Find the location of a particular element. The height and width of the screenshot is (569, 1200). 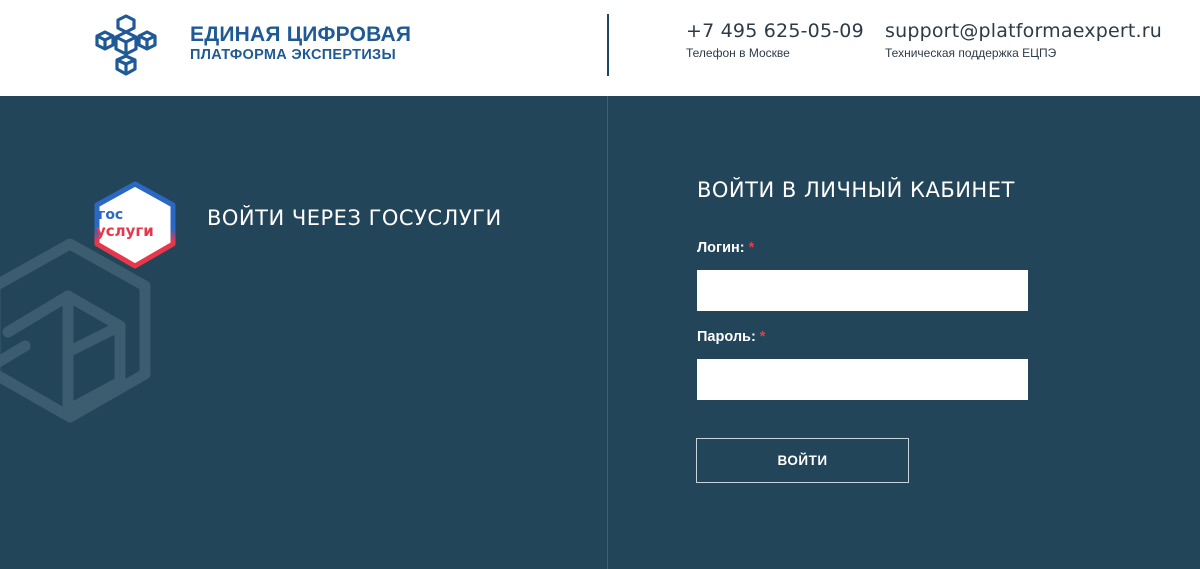

password-field-label: Пароль: * is located at coordinates (731, 337).